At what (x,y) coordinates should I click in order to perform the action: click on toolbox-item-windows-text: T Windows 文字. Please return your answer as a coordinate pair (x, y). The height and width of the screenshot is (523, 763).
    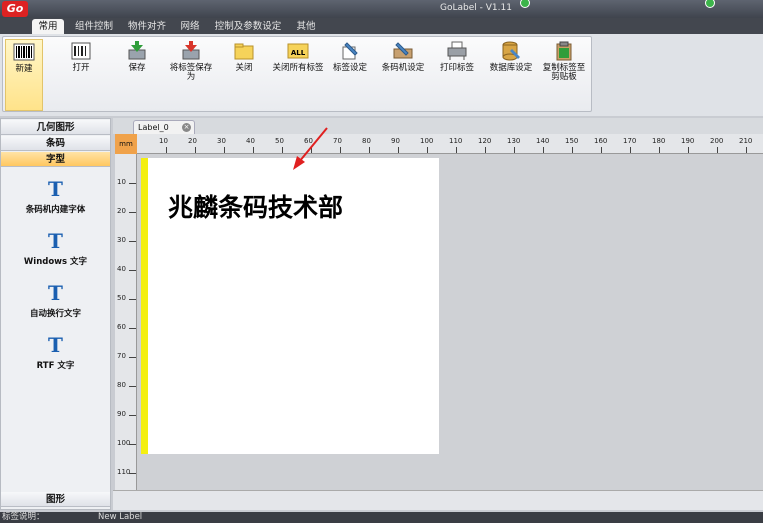
    Looking at the image, I should click on (55, 249).